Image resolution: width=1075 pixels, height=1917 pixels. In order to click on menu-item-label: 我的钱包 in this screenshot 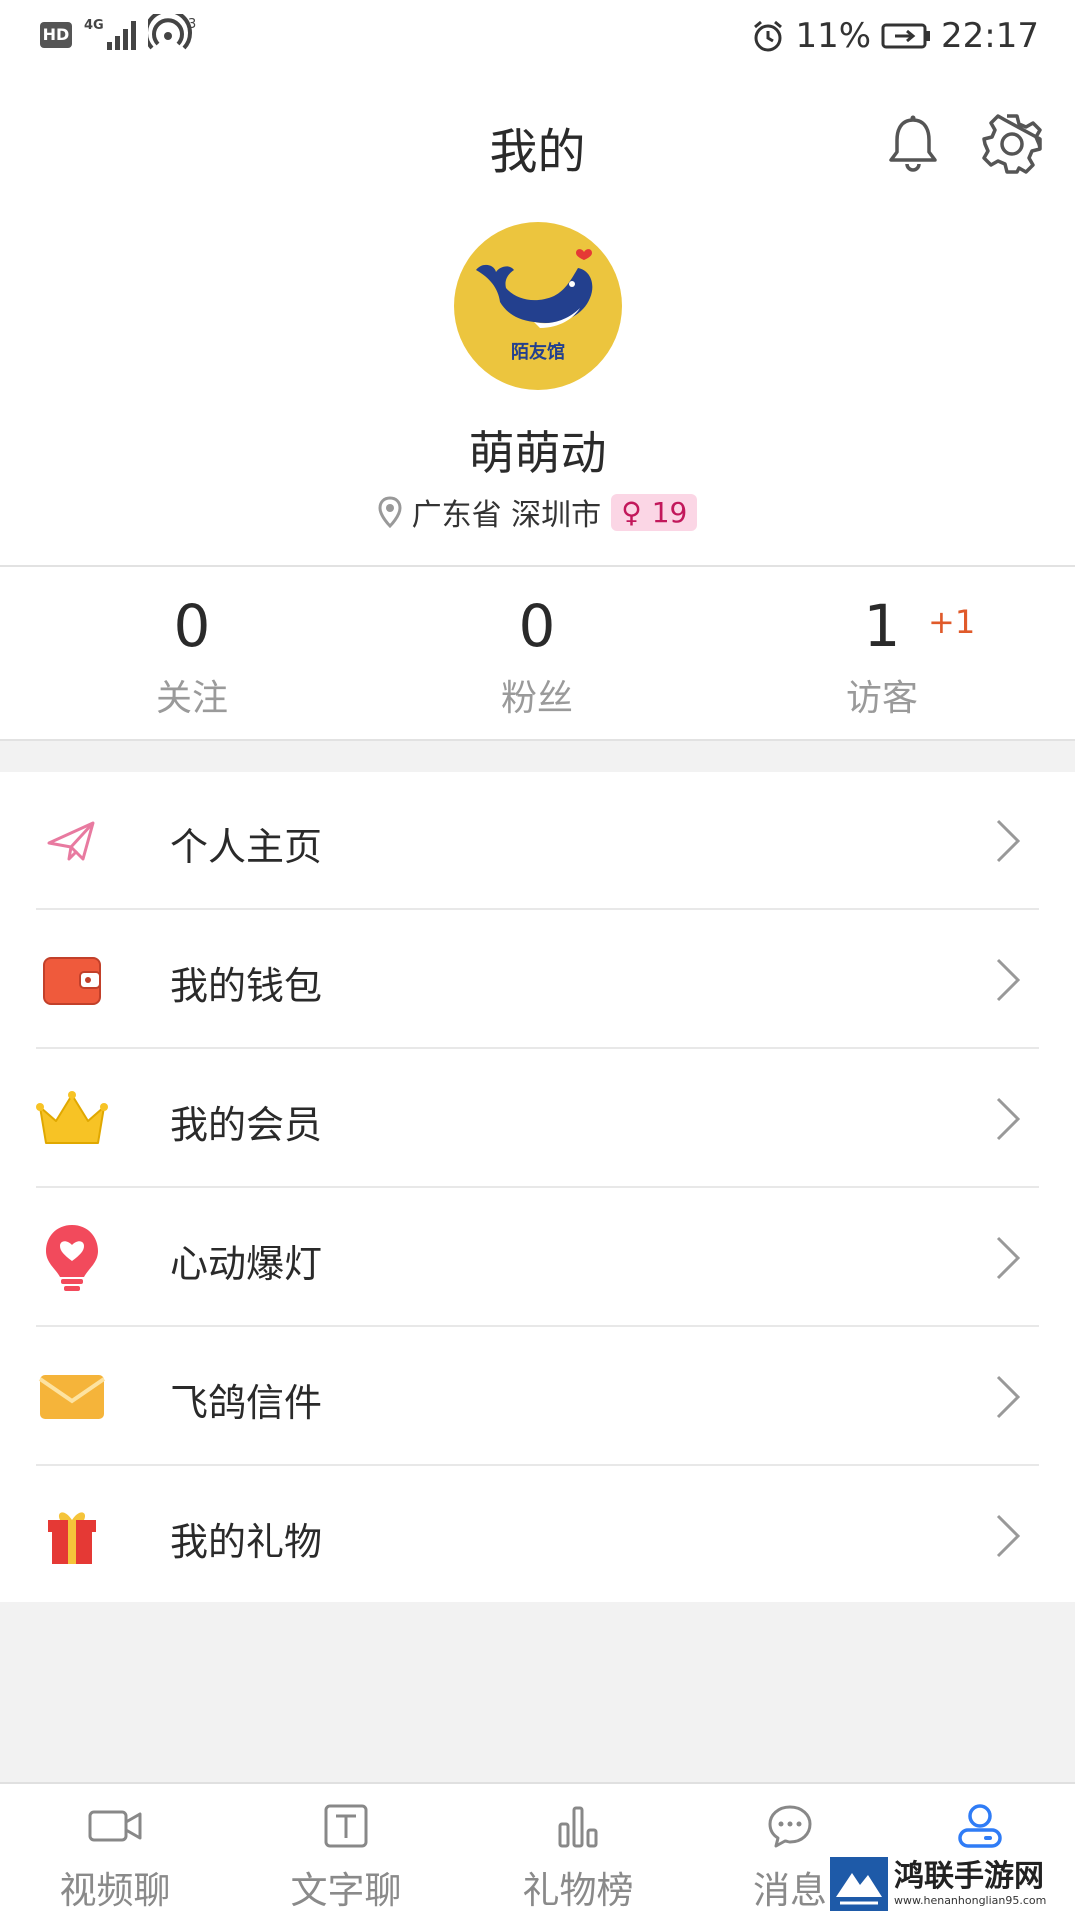, I will do `click(246, 986)`.